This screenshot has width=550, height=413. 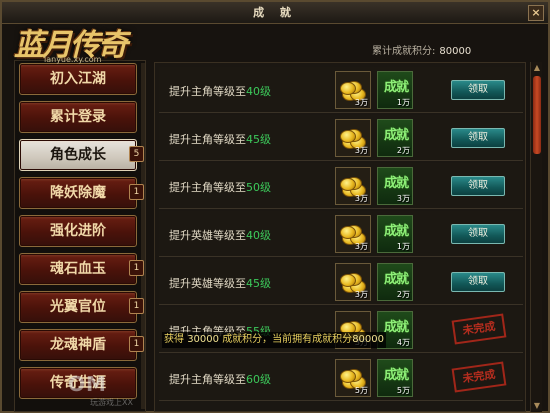 I want to click on sidebar-item-1: 累计登录, so click(x=78, y=117).